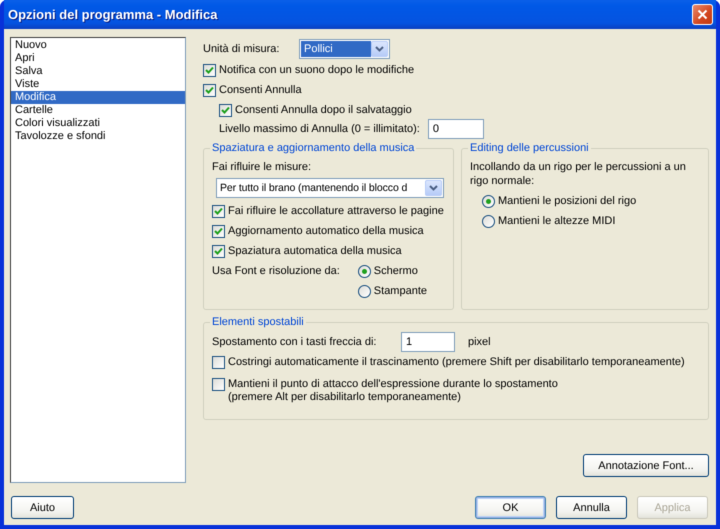  Describe the element at coordinates (112, 14) in the screenshot. I see `window-title: Opzioni del programma - Modifica` at that location.